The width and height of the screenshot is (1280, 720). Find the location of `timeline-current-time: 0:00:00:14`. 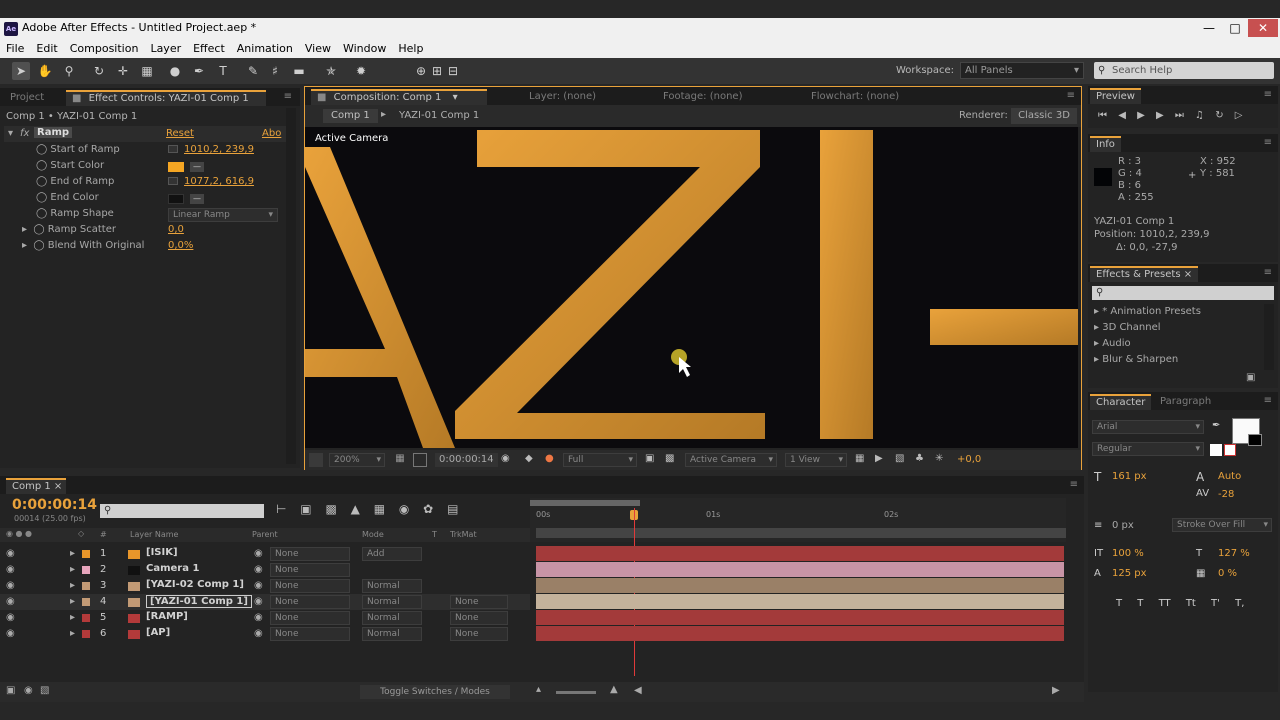

timeline-current-time: 0:00:00:14 is located at coordinates (54, 505).